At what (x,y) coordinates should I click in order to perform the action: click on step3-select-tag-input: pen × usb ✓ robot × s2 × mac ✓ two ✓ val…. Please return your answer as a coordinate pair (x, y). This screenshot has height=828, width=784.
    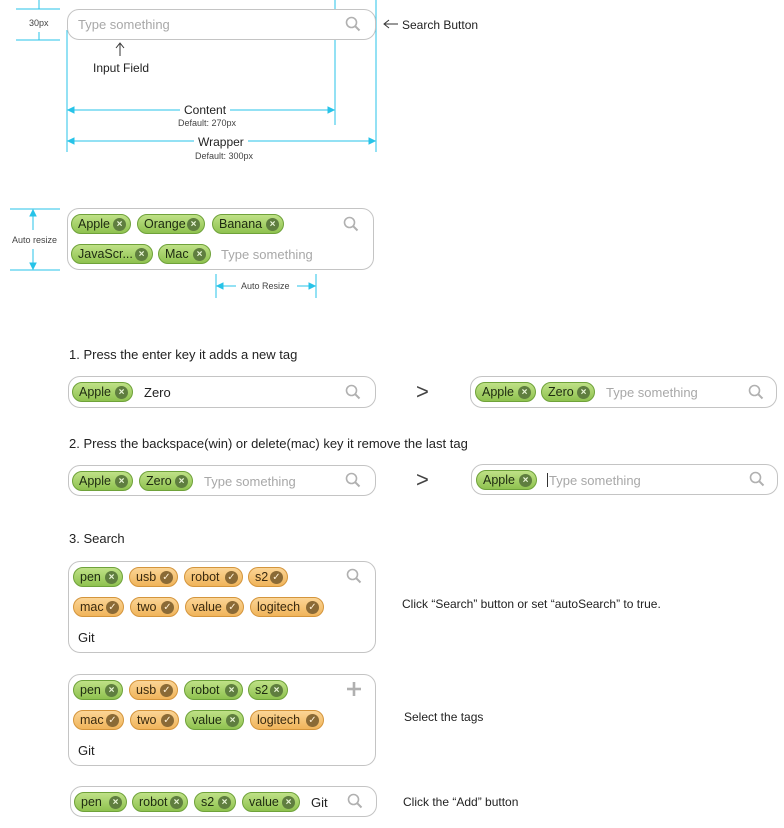
    Looking at the image, I should click on (222, 720).